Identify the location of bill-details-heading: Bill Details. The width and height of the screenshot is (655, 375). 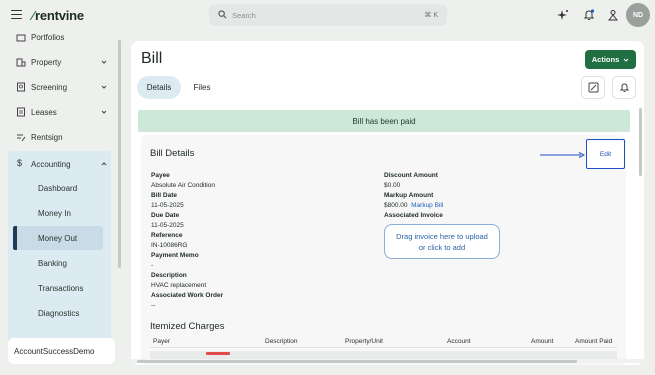
(172, 153).